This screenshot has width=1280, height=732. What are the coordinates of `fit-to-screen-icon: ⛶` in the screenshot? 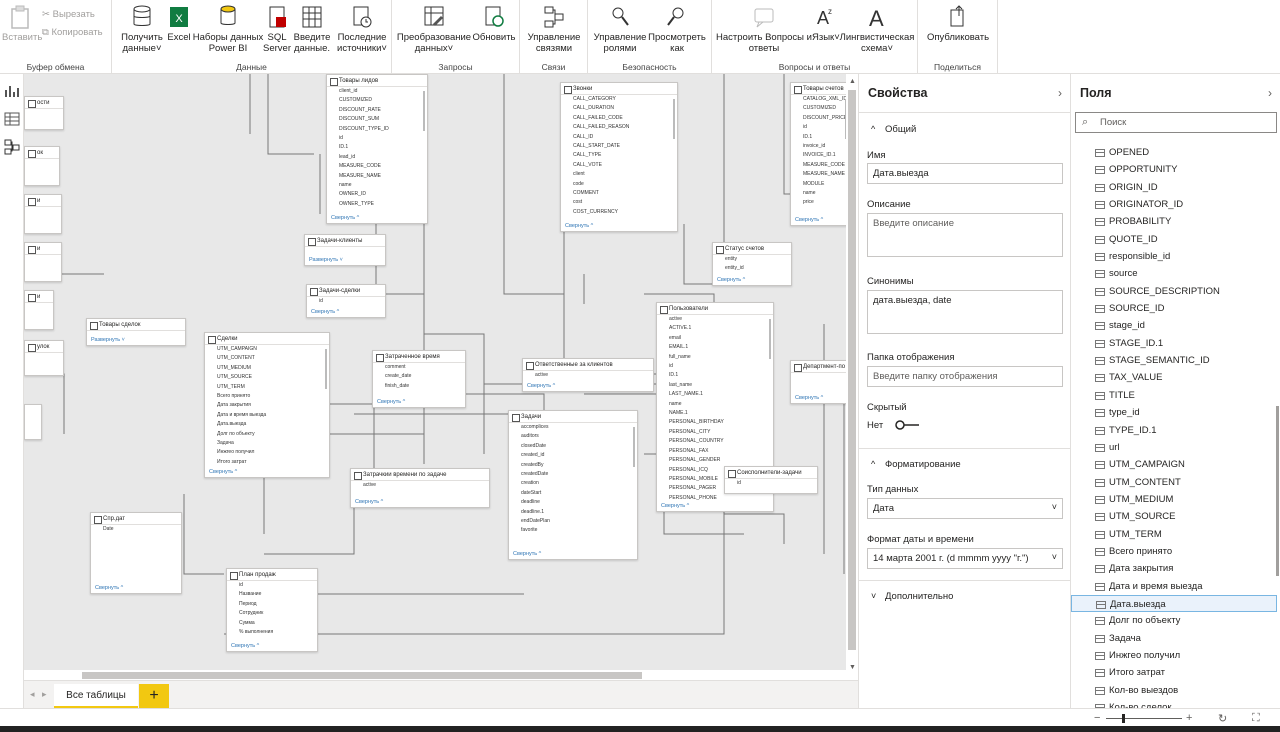 It's located at (1256, 718).